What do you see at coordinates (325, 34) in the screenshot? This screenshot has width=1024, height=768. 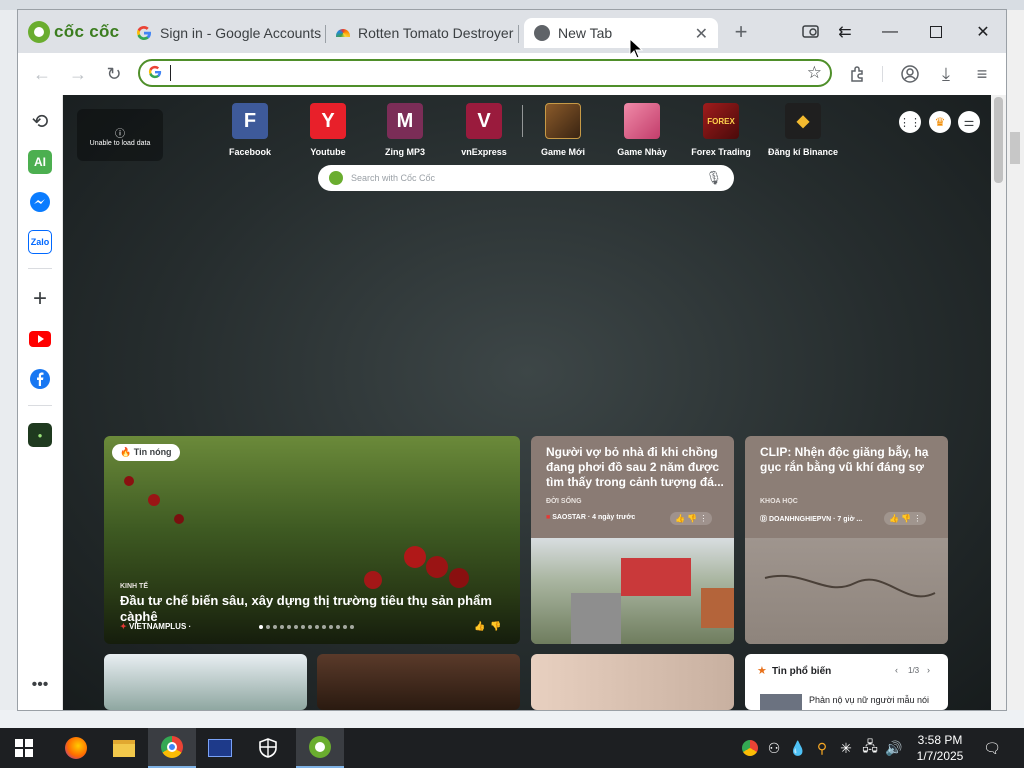 I see `tab-divider` at bounding box center [325, 34].